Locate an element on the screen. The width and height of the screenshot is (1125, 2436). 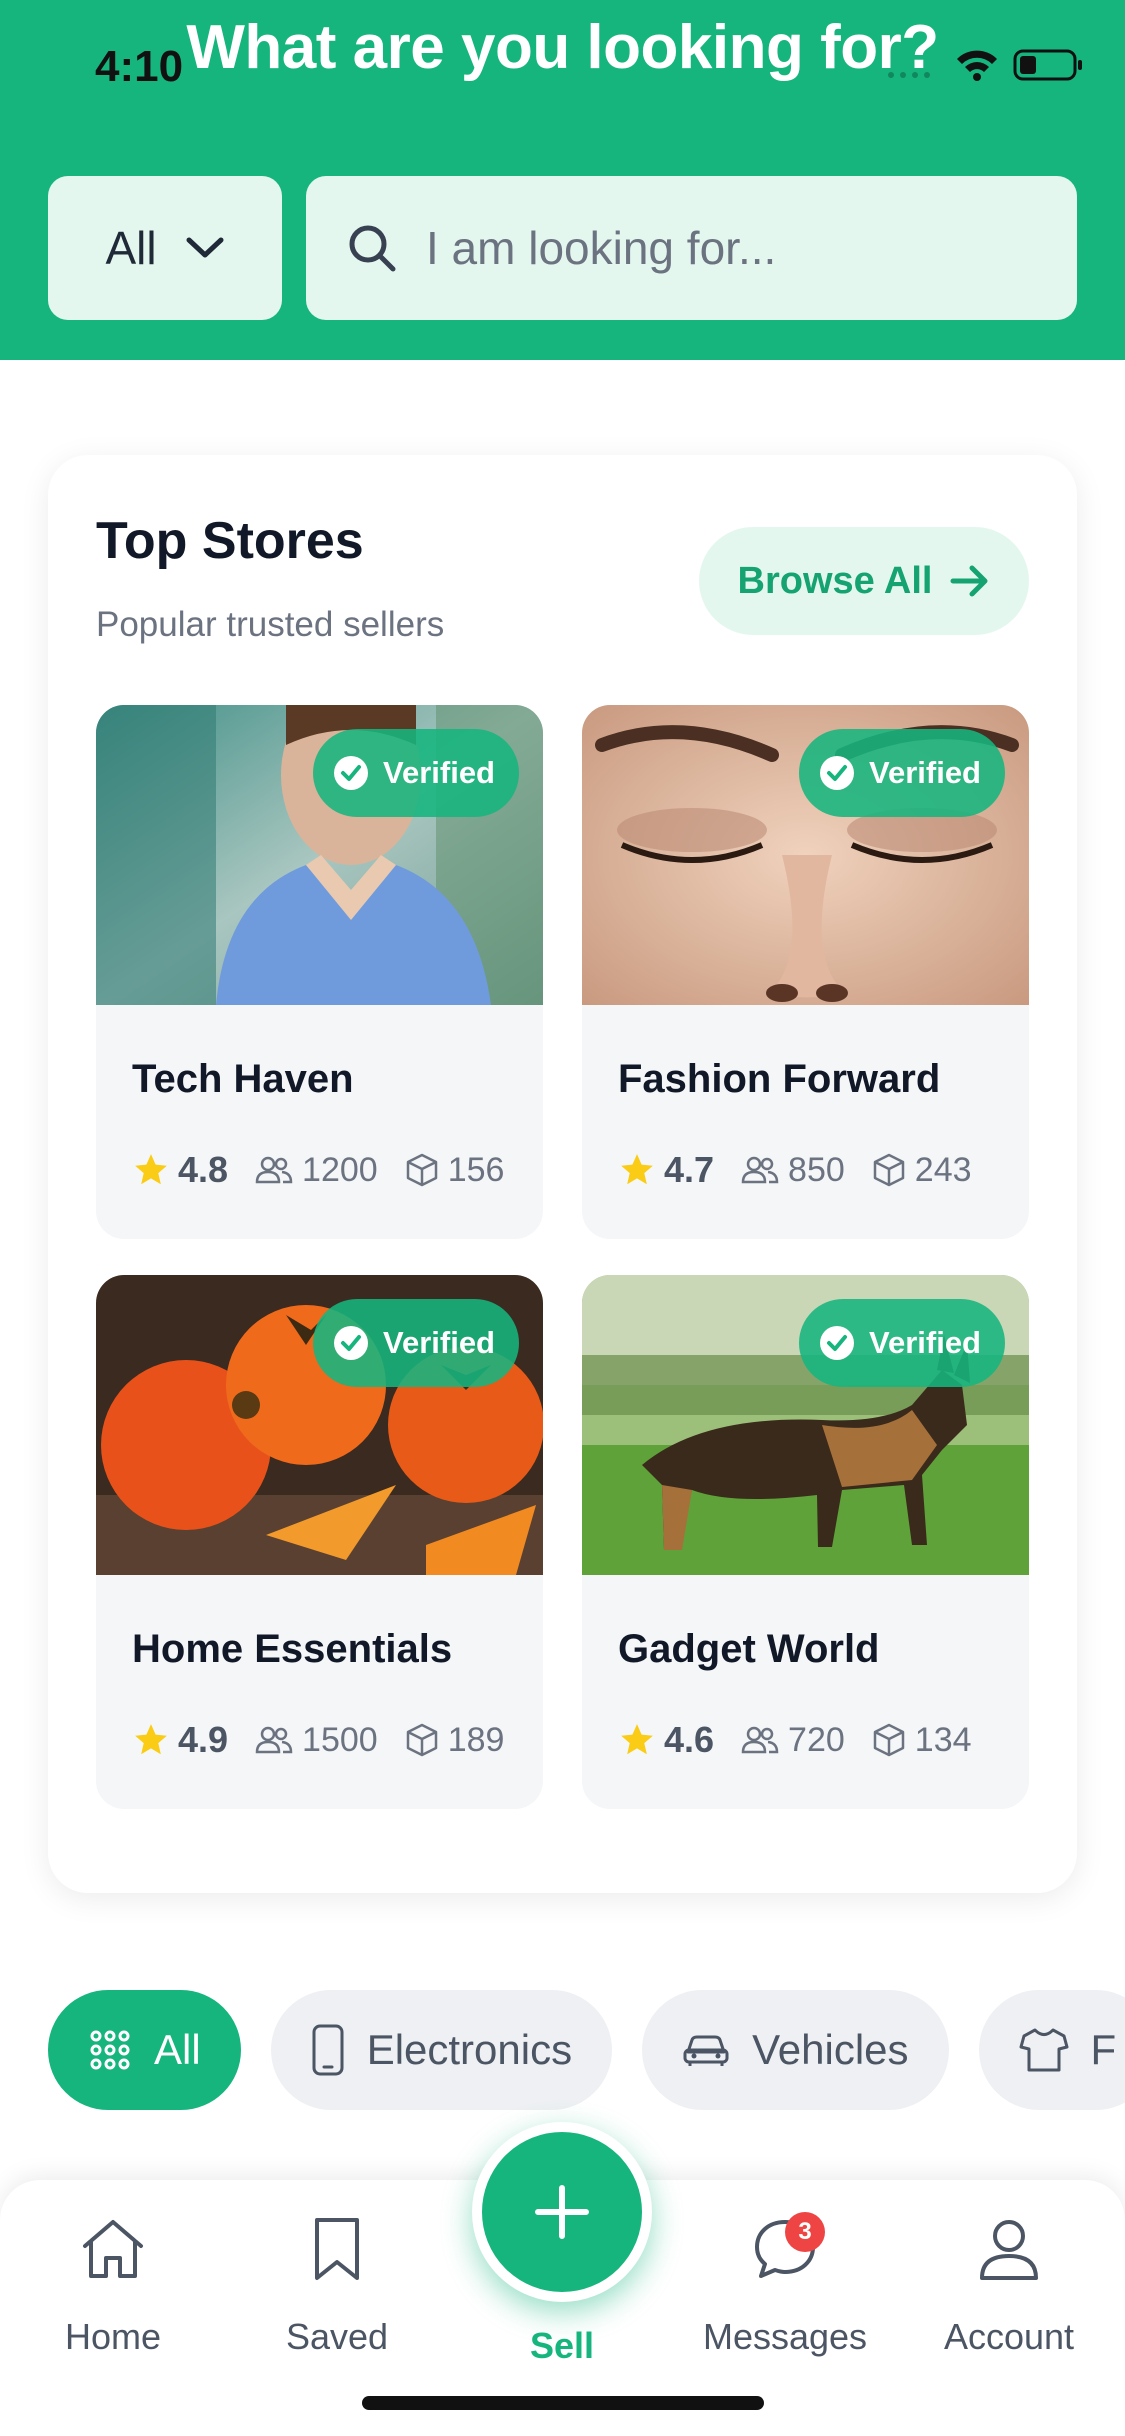
search-box is located at coordinates (691, 248).